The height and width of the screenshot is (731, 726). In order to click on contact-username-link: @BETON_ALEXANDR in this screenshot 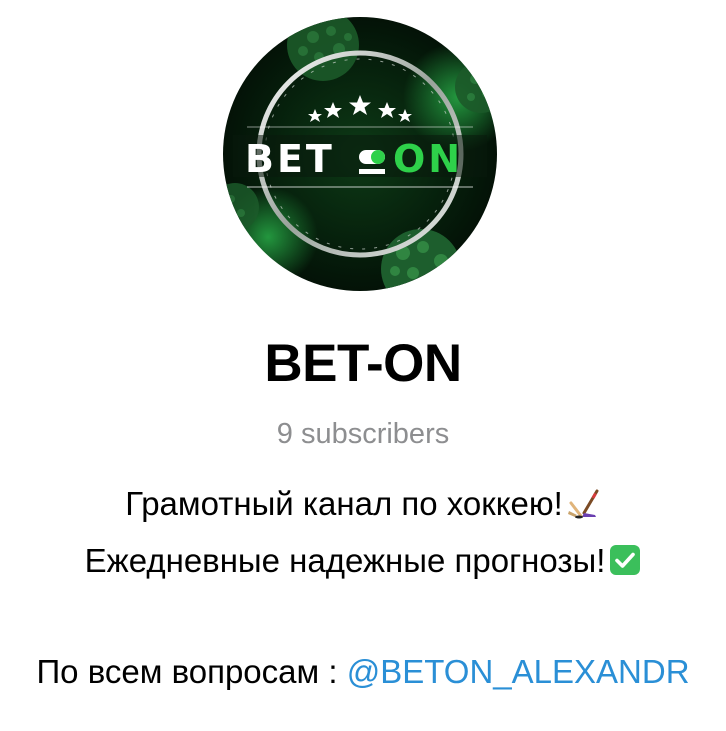, I will do `click(518, 671)`.